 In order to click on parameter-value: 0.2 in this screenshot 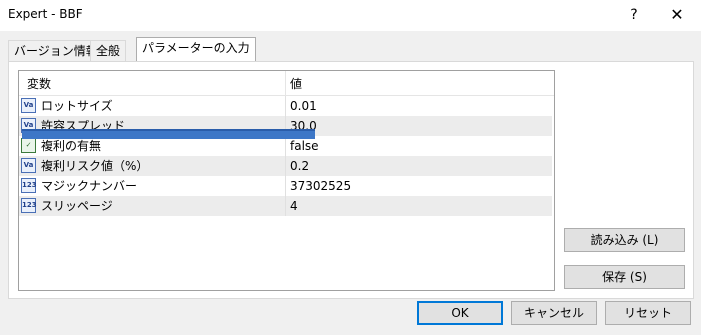, I will do `click(299, 166)`.